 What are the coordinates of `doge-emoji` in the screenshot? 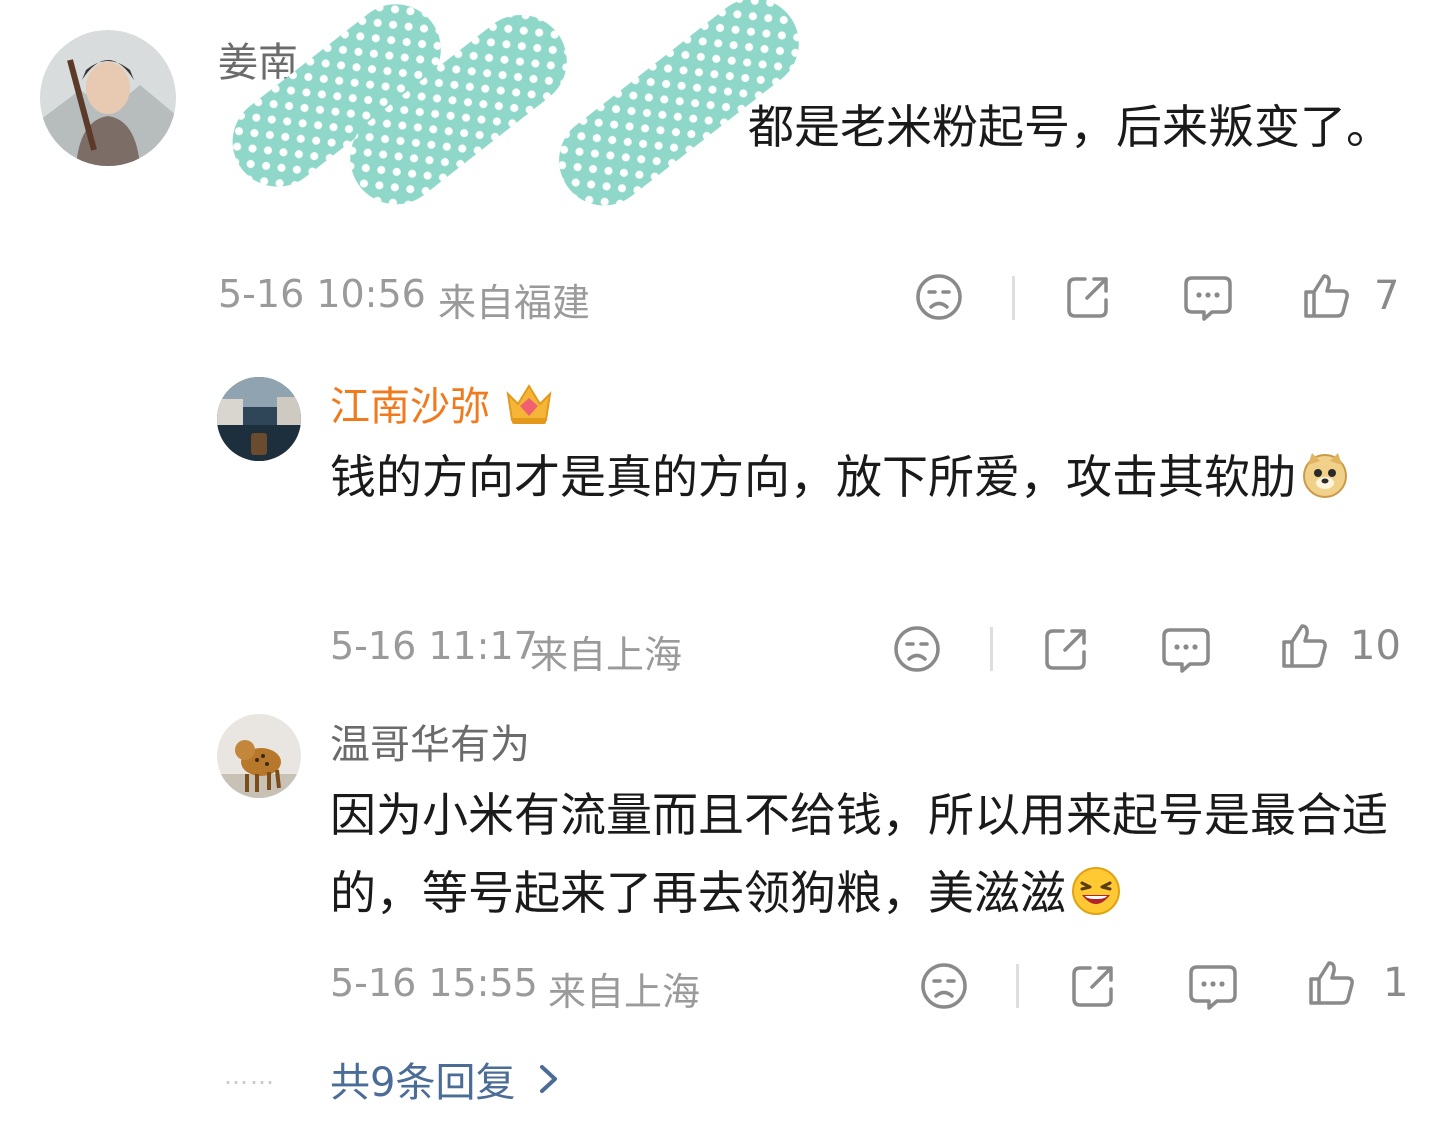 It's located at (1325, 475).